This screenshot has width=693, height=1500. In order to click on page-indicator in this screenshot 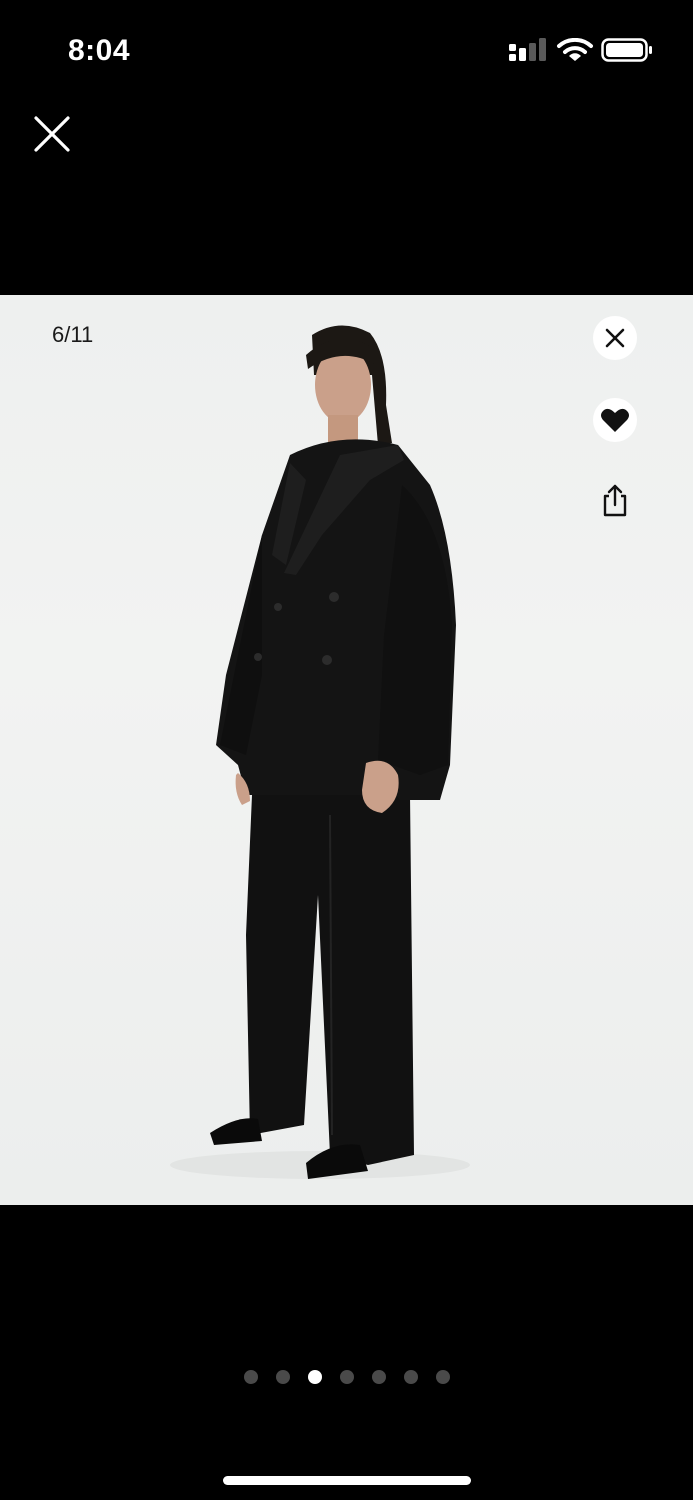, I will do `click(346, 1377)`.